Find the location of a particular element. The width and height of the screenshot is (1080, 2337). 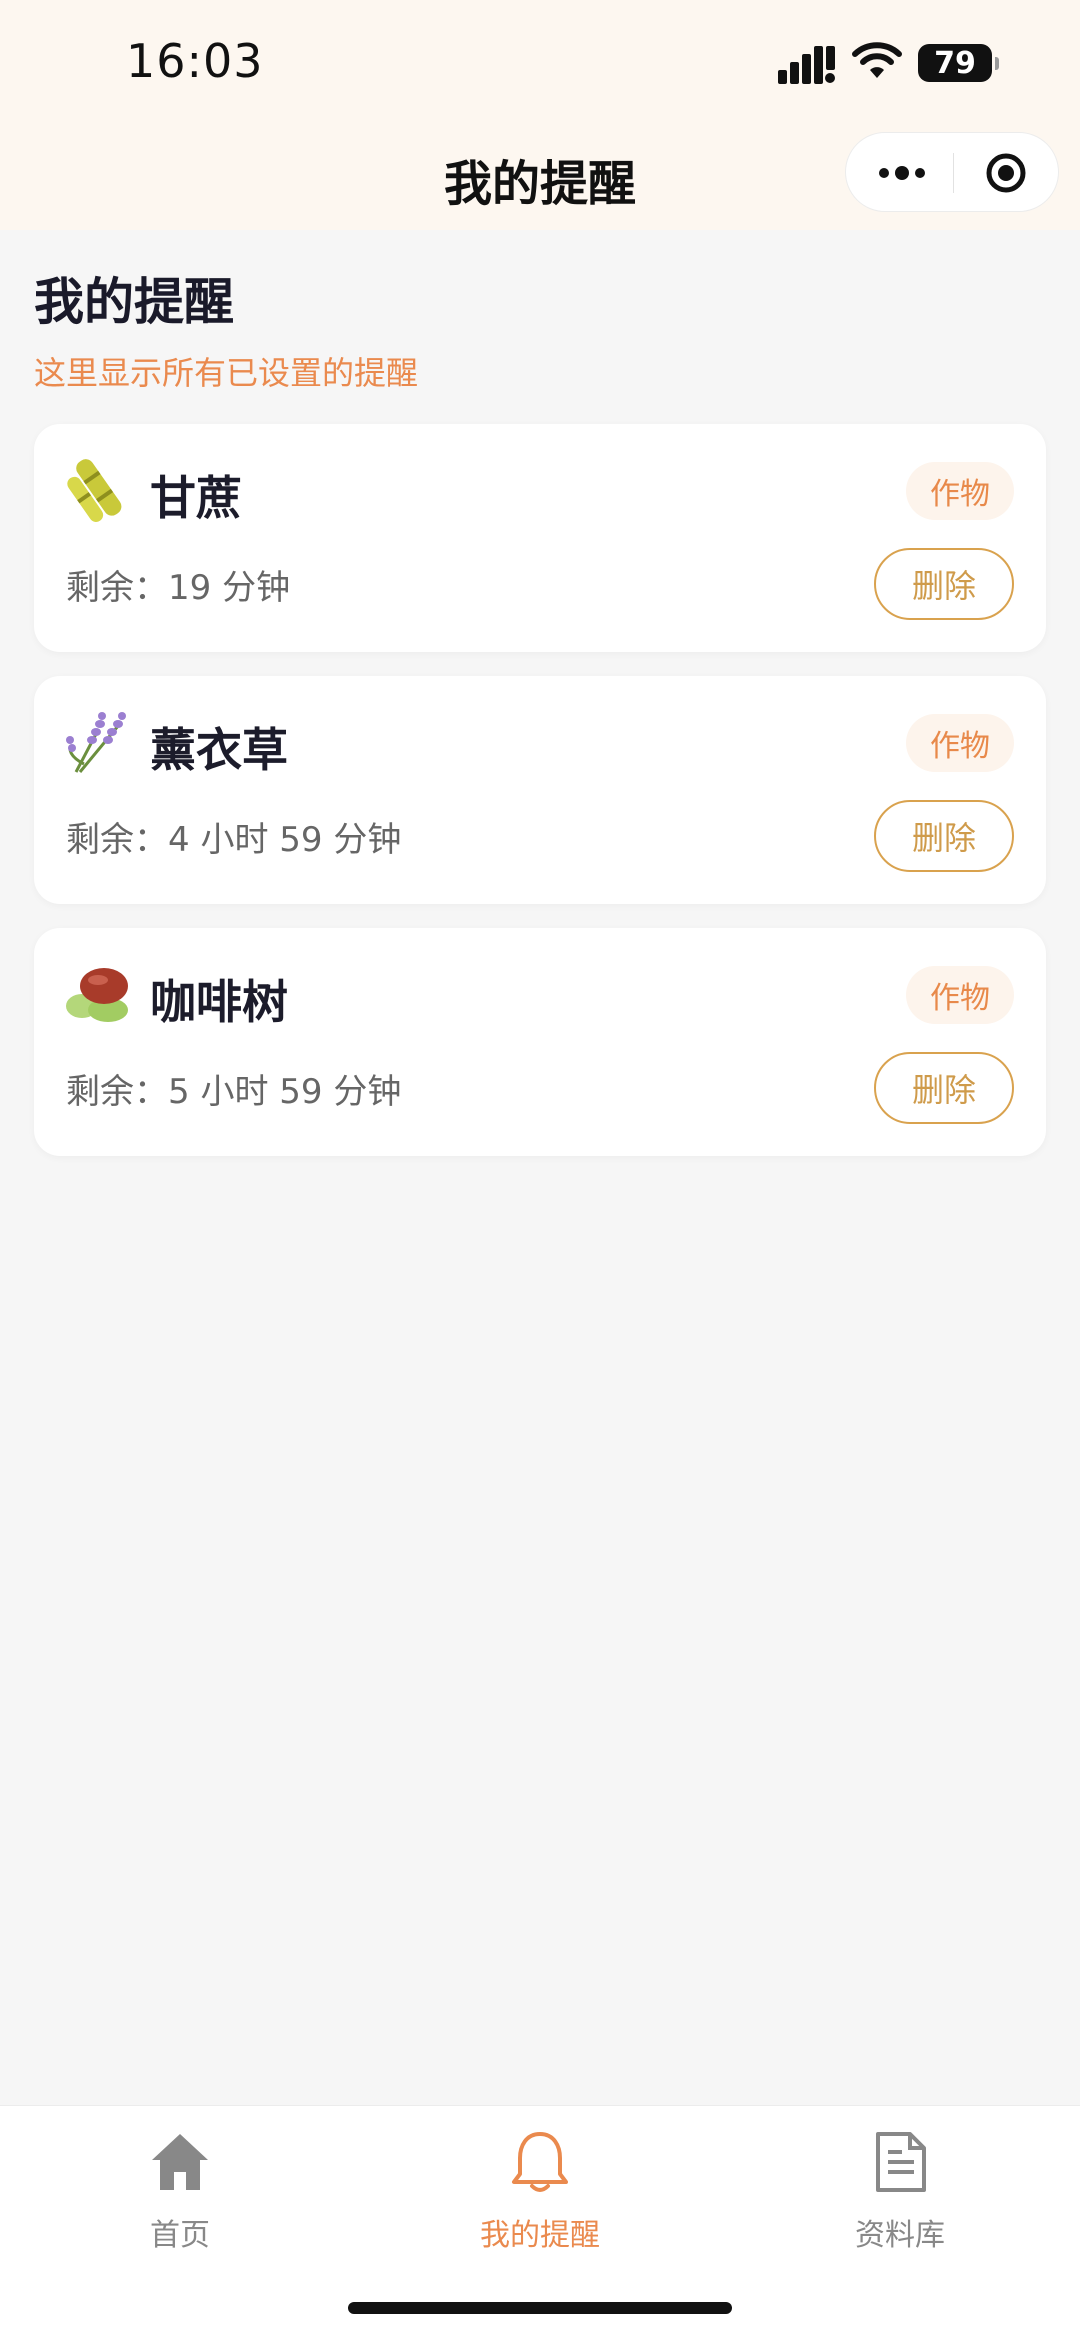

more-icon is located at coordinates (902, 173).